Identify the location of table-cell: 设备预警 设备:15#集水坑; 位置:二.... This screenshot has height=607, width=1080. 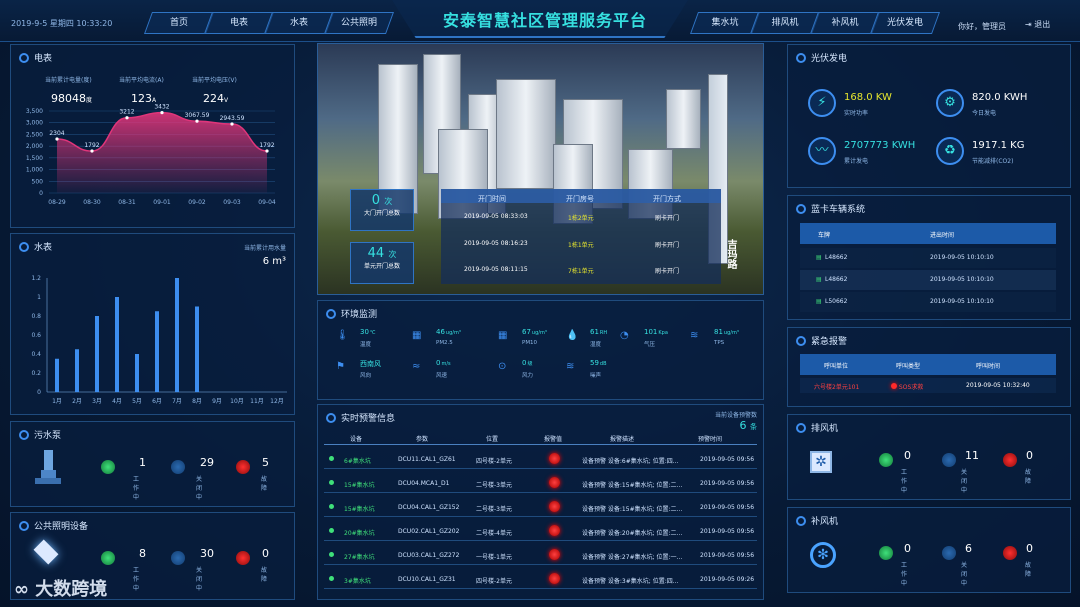
(632, 485).